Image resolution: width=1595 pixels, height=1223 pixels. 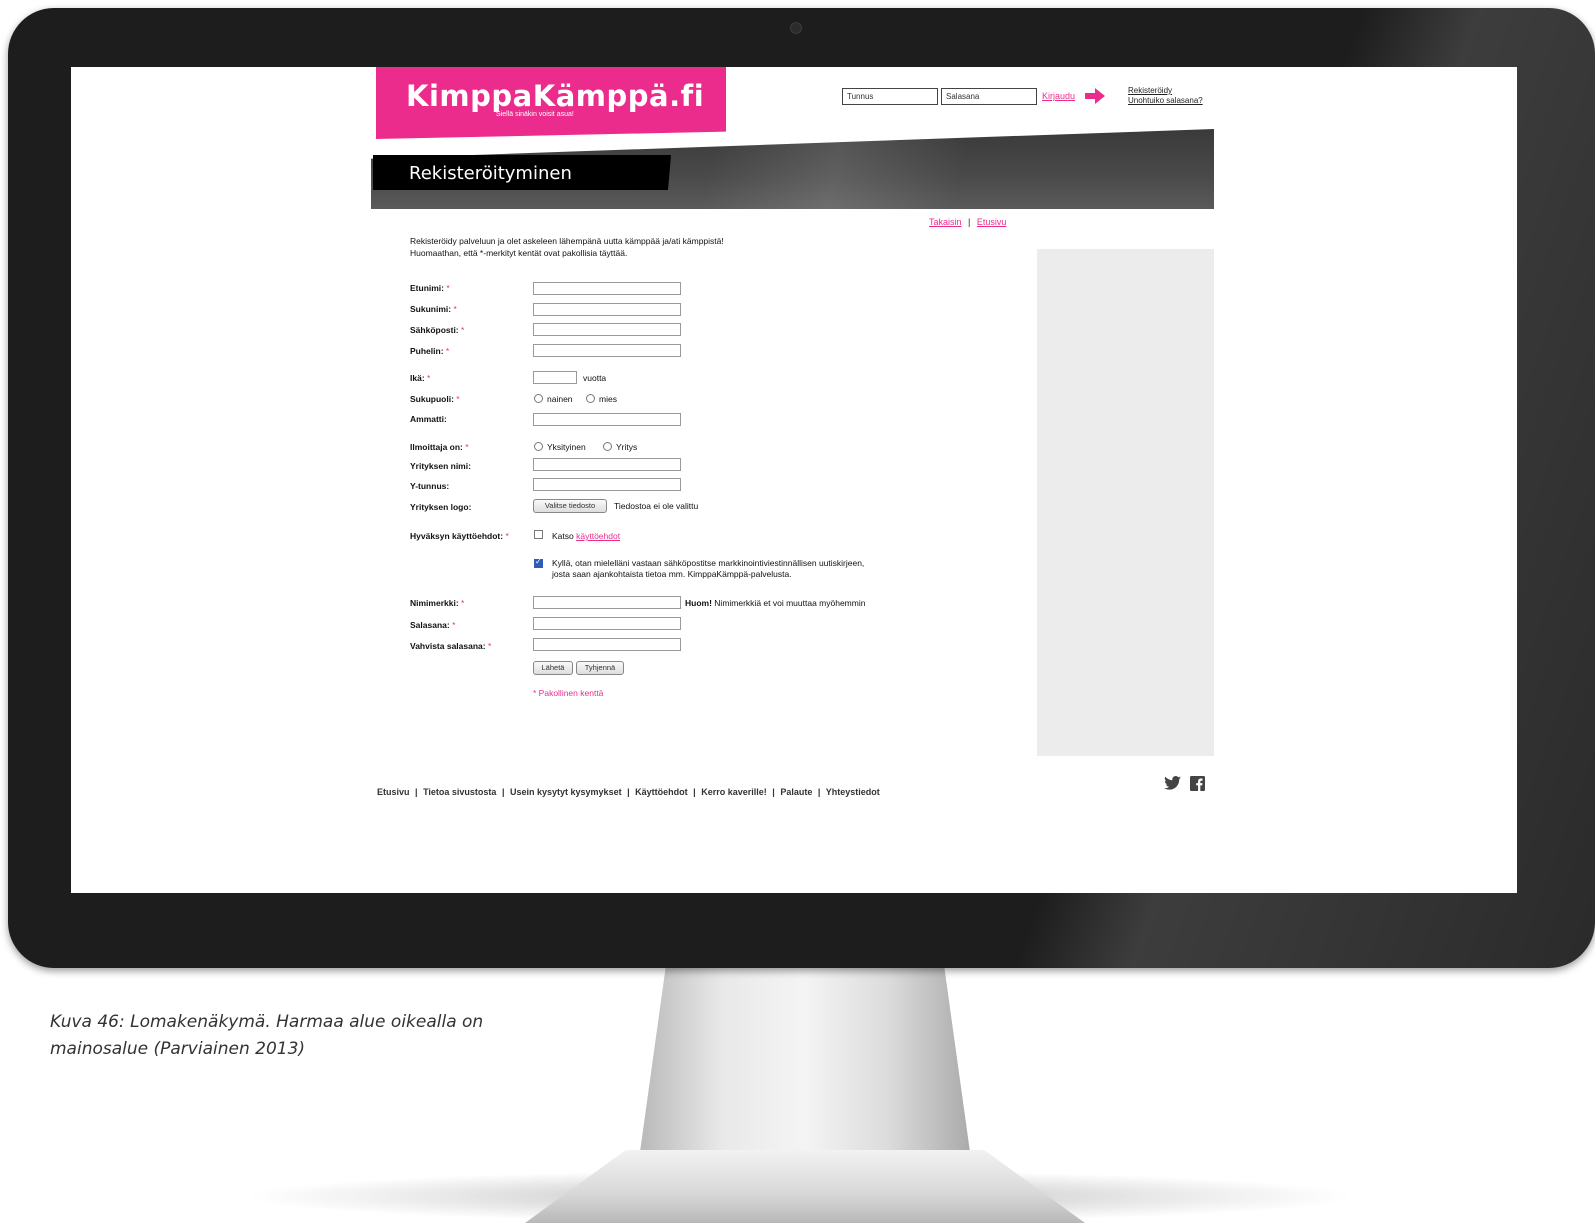 What do you see at coordinates (607, 464) in the screenshot?
I see `company-name-field` at bounding box center [607, 464].